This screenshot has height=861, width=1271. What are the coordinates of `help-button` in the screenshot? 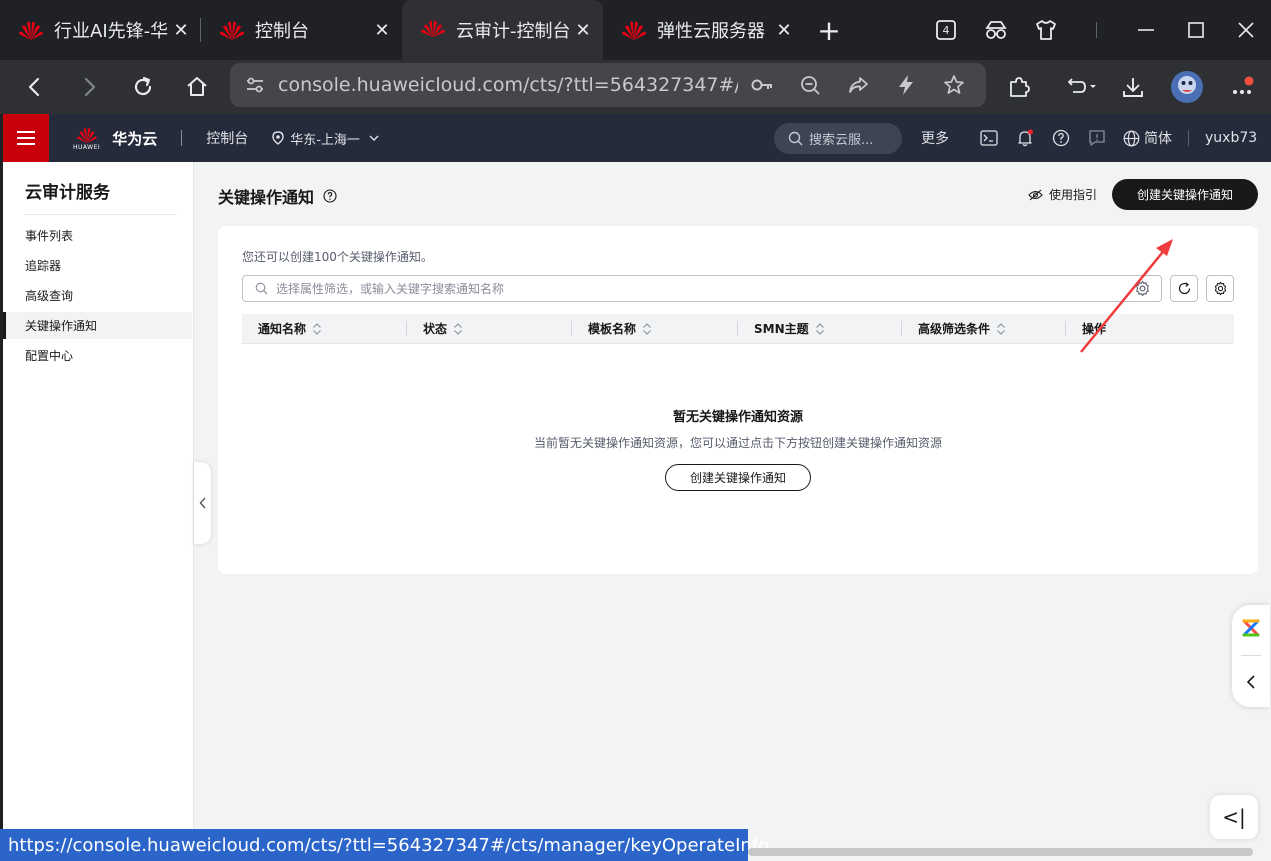 It's located at (1061, 138).